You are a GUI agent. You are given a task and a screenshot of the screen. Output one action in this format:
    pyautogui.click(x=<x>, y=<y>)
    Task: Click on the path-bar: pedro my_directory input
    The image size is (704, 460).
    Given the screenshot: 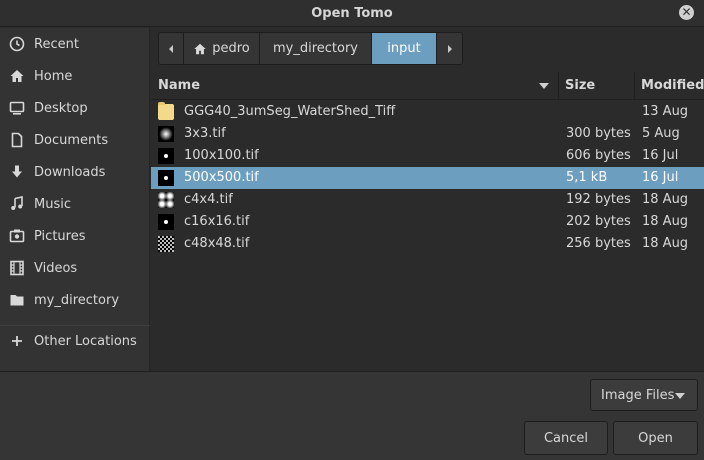 What is the action you would take?
    pyautogui.click(x=310, y=48)
    